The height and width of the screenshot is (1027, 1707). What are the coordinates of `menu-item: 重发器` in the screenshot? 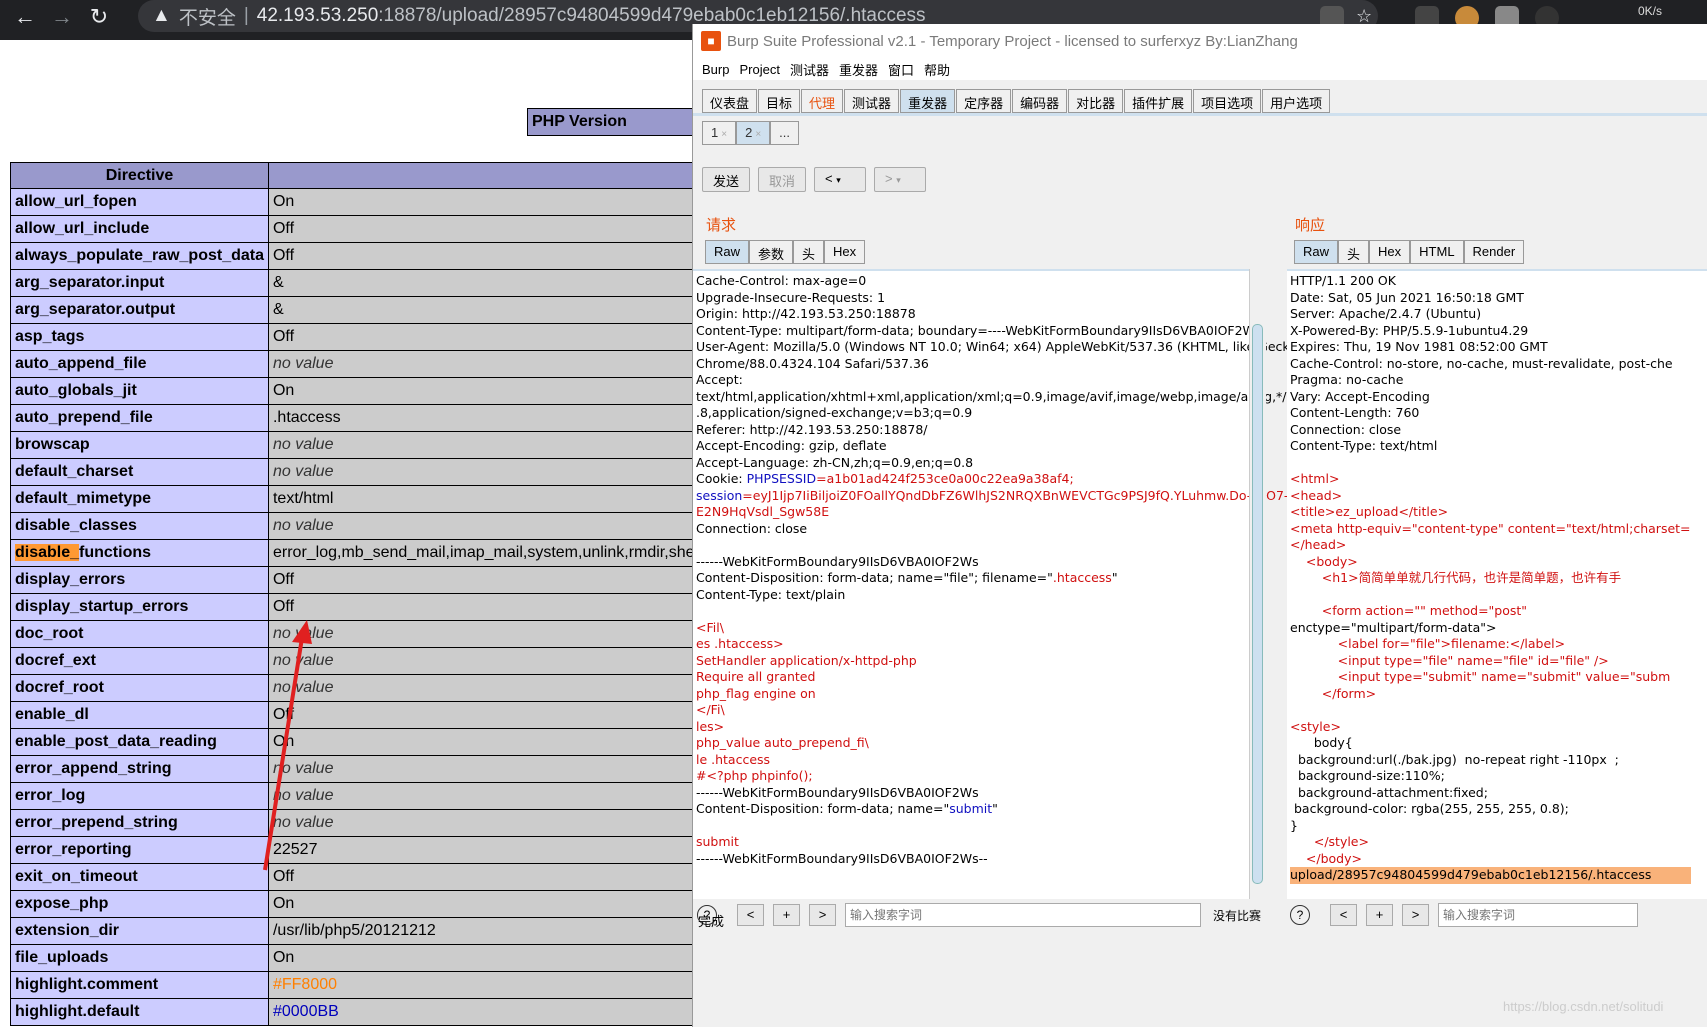 It's located at (858, 69).